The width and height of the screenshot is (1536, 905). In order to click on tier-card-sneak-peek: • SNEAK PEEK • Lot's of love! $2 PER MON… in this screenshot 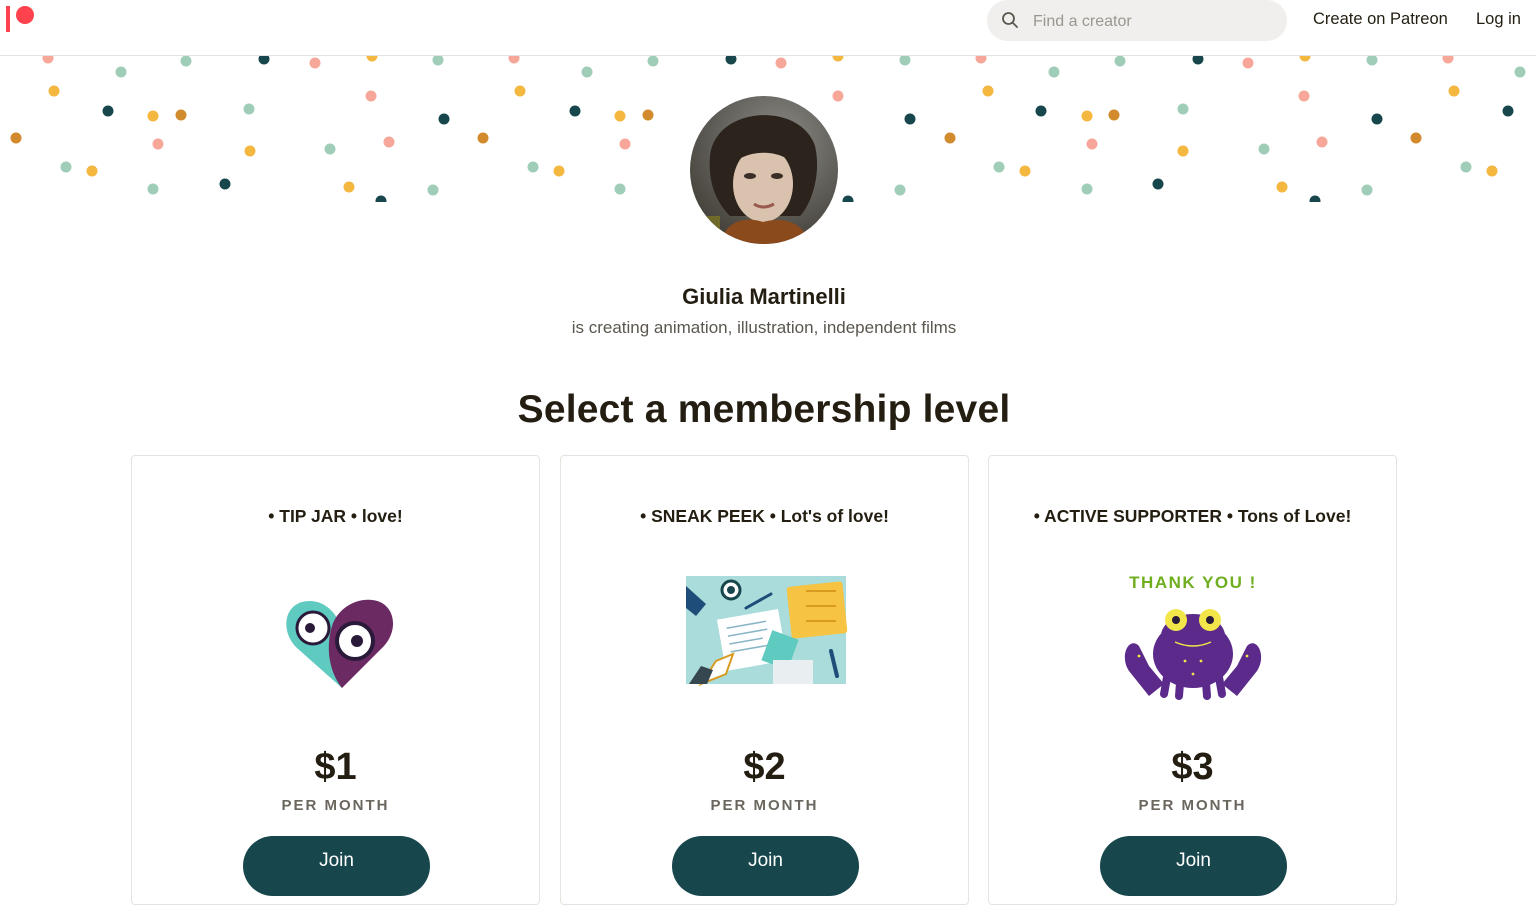, I will do `click(764, 680)`.